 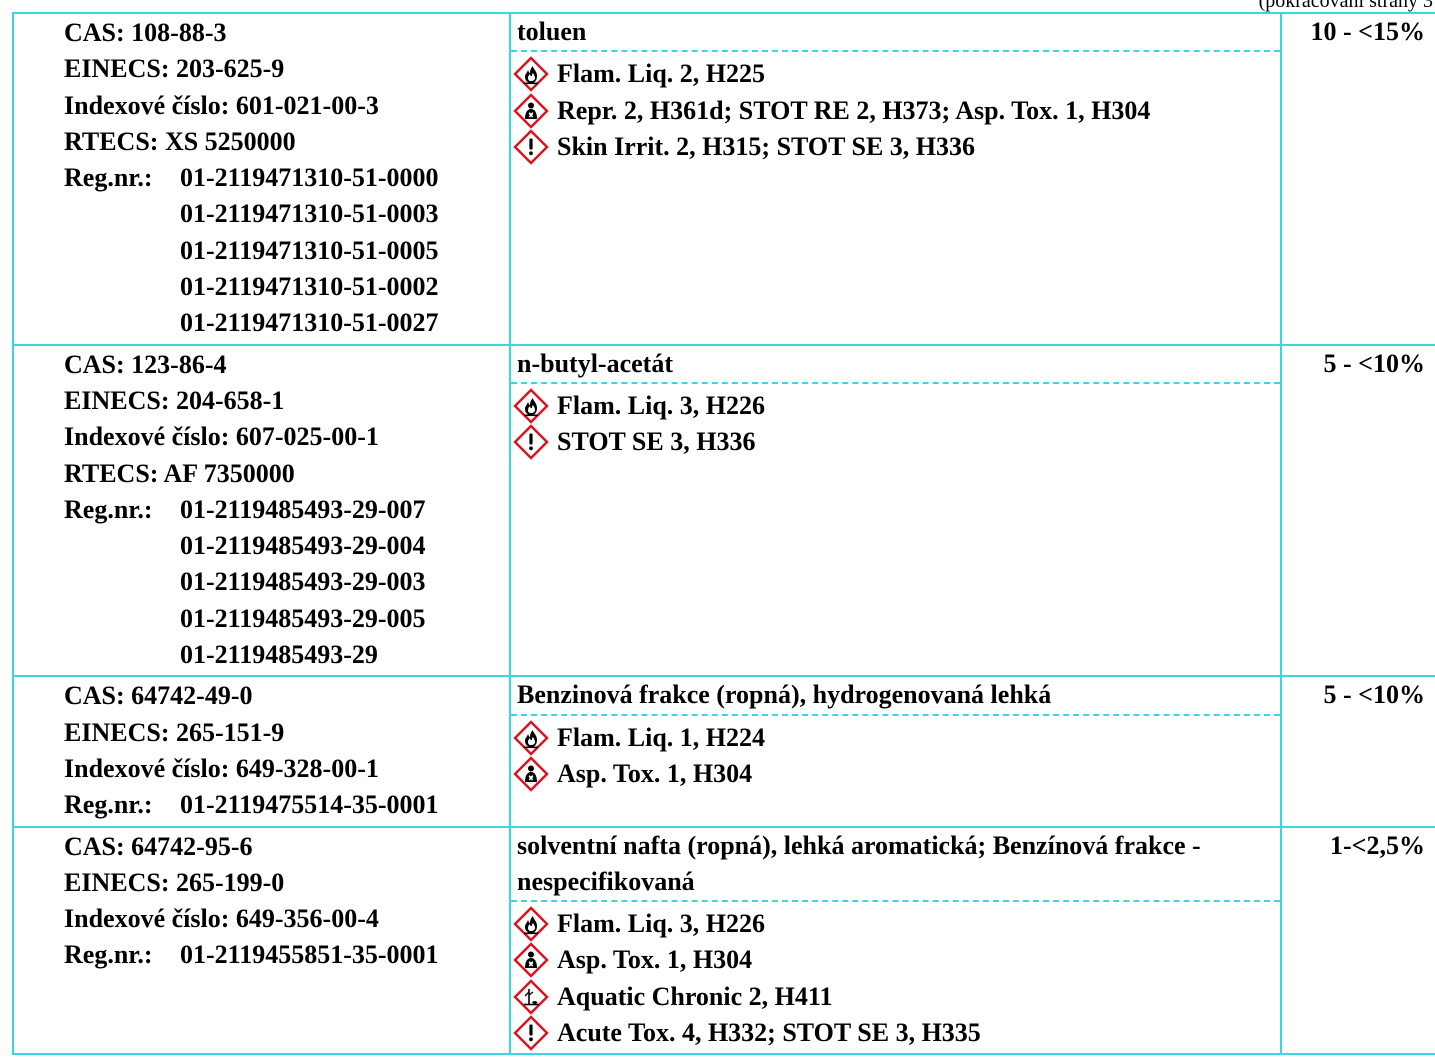 What do you see at coordinates (895, 365) in the screenshot?
I see `substance-name: n-butyl-acetát` at bounding box center [895, 365].